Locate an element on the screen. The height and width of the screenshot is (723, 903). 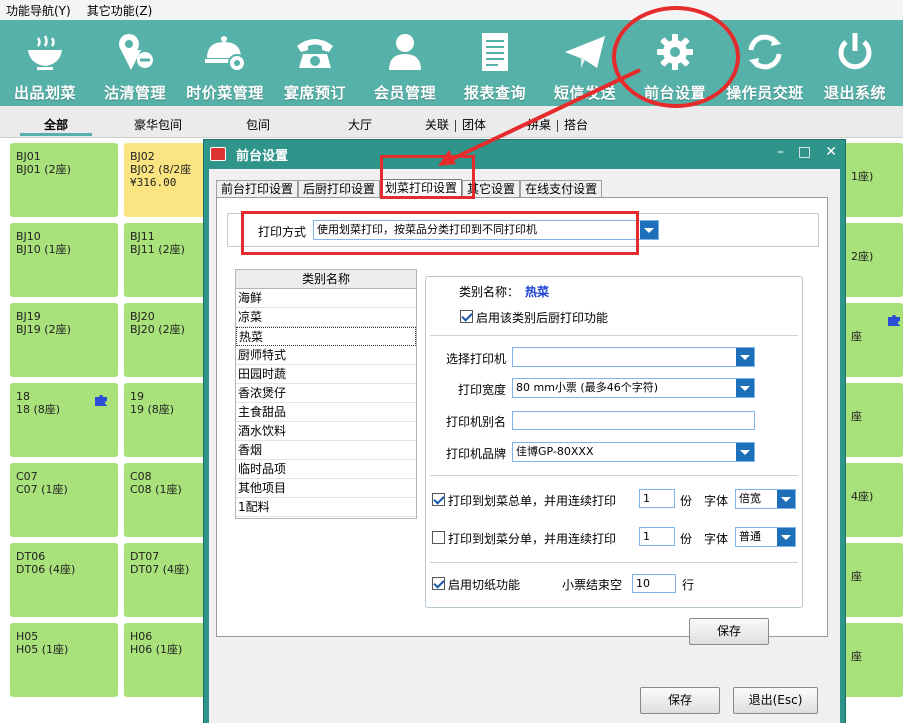
table-tile: H05 H05 (1座) is located at coordinates (64, 660).